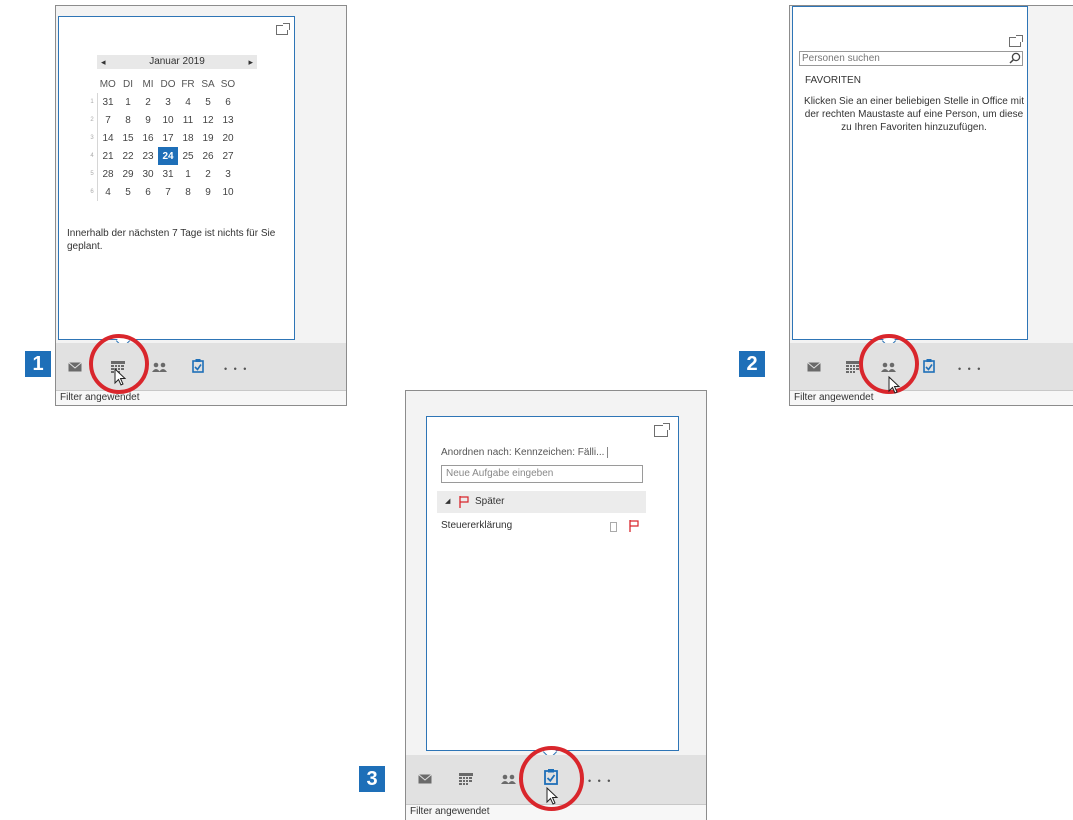  I want to click on calendar-day: 11, so click(188, 120).